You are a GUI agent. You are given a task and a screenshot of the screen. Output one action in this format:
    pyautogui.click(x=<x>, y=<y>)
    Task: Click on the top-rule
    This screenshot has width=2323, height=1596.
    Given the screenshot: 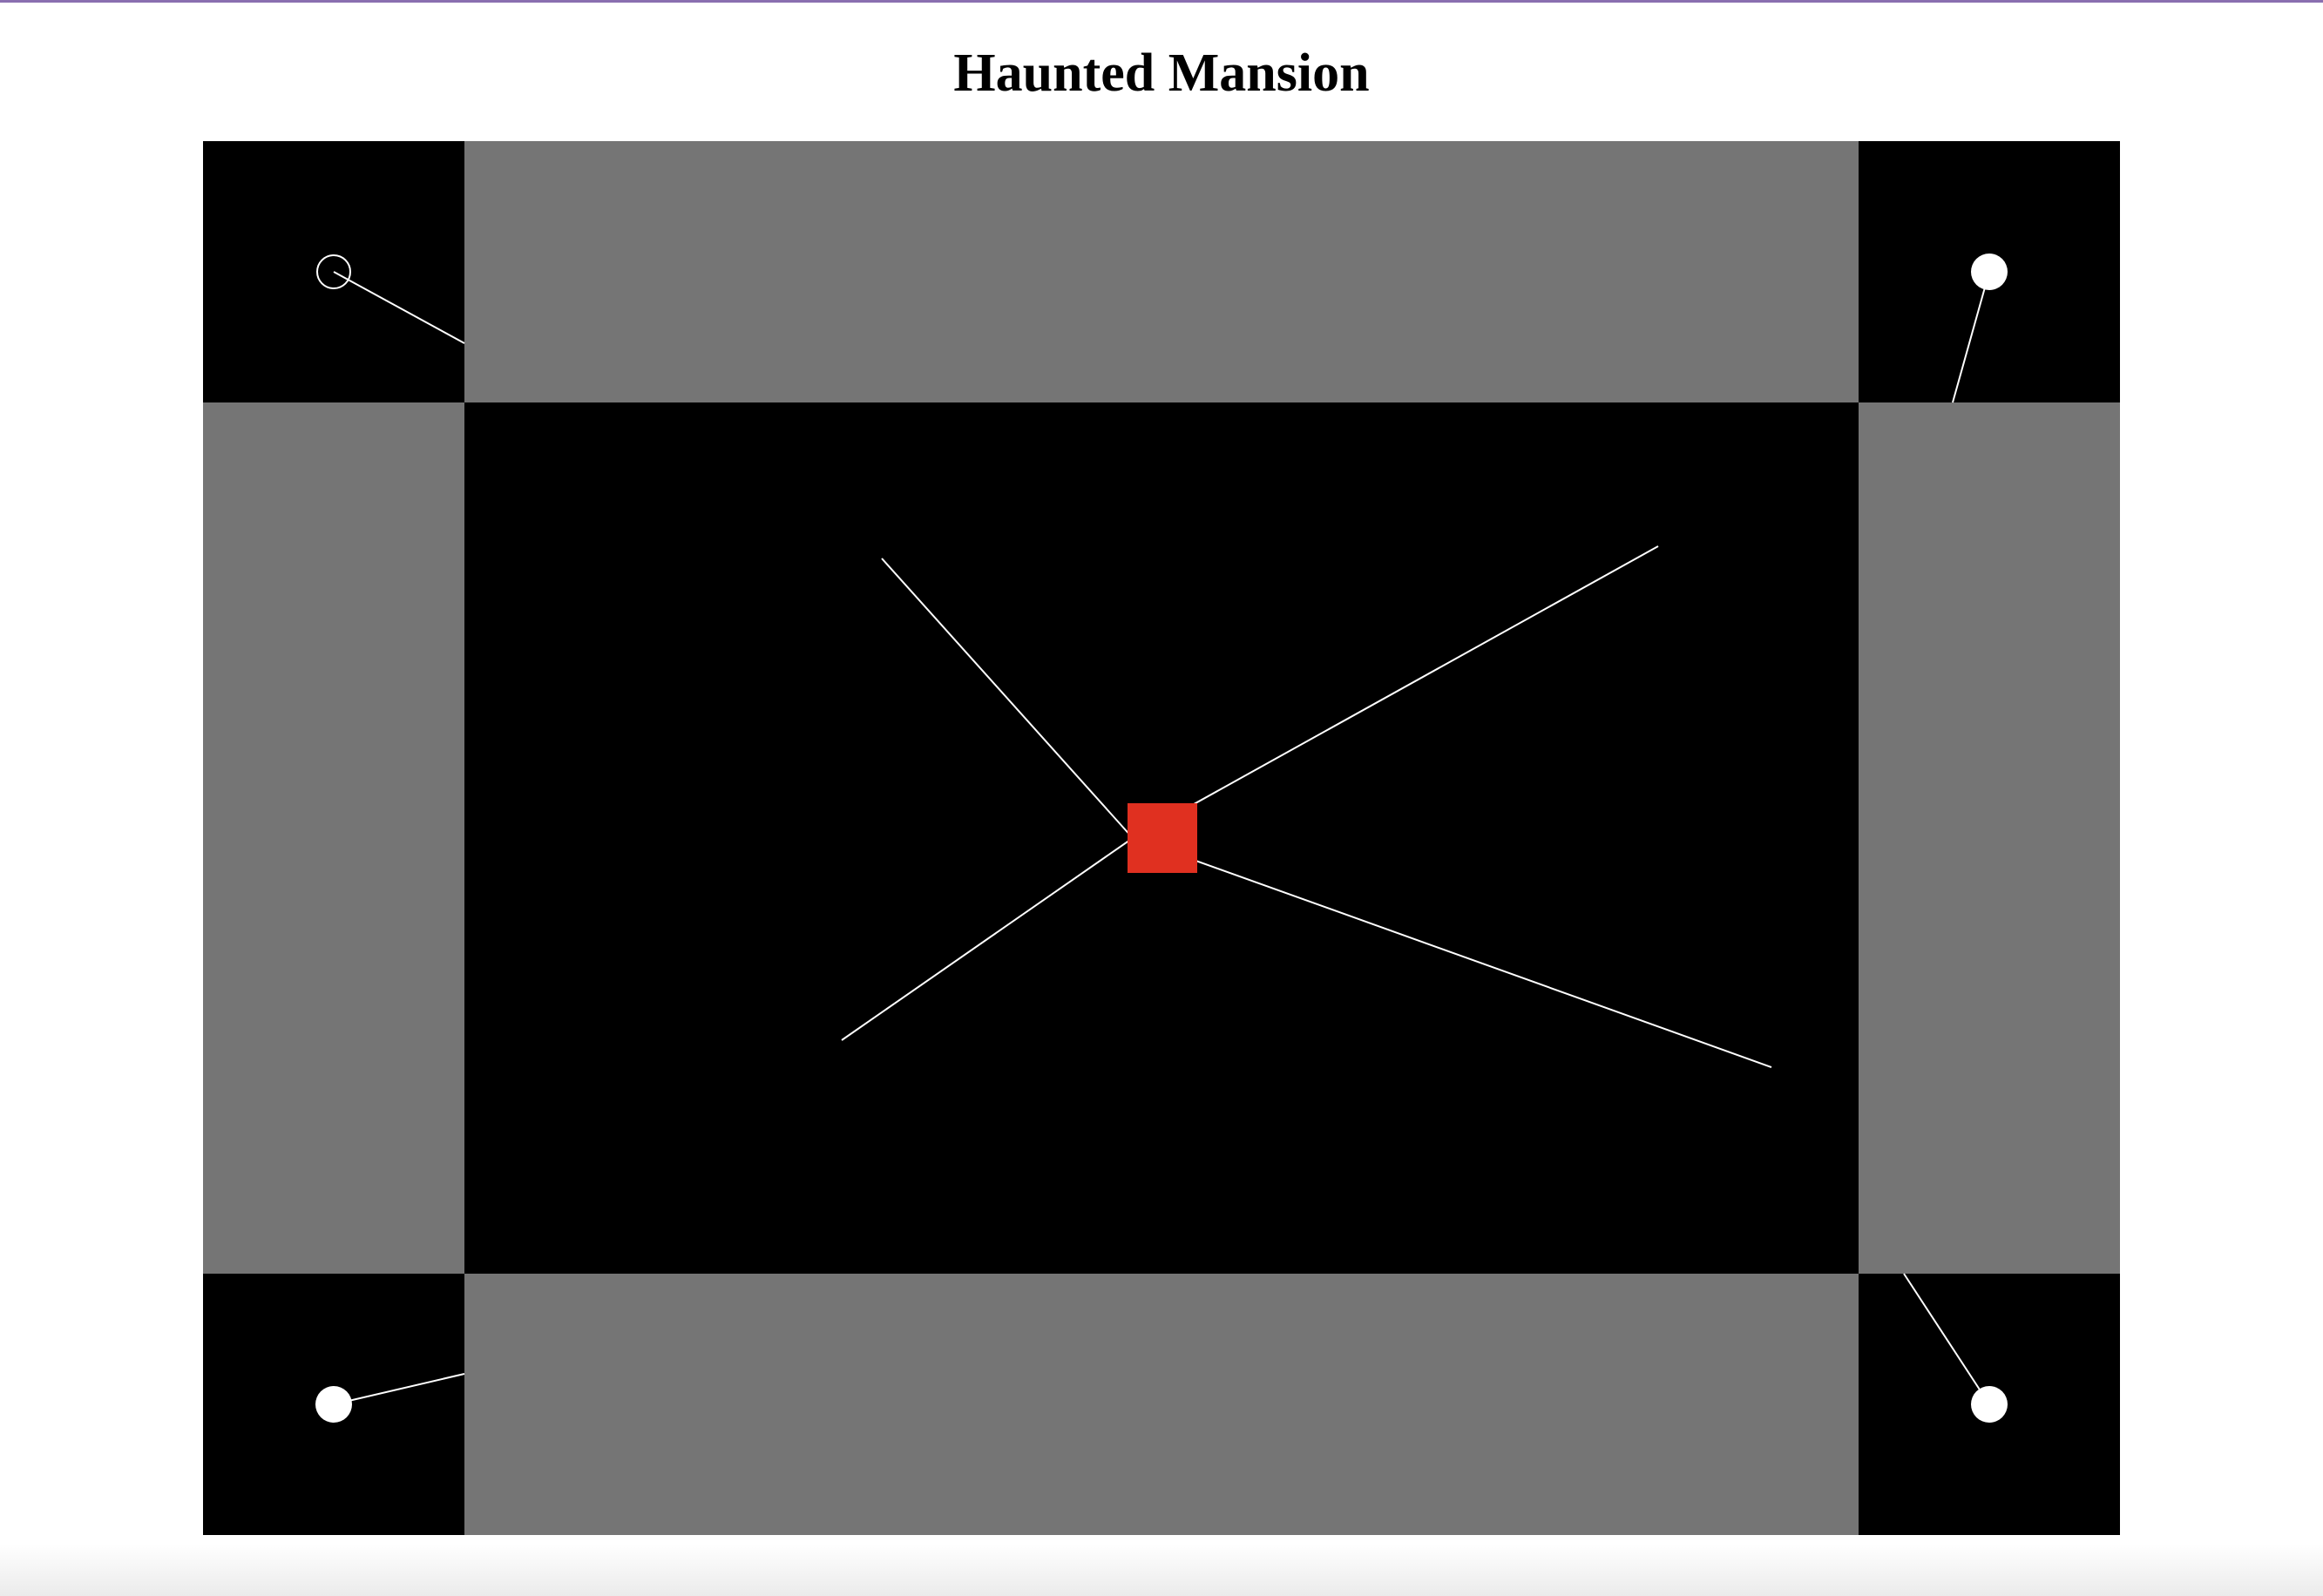 What is the action you would take?
    pyautogui.click(x=1161, y=1)
    